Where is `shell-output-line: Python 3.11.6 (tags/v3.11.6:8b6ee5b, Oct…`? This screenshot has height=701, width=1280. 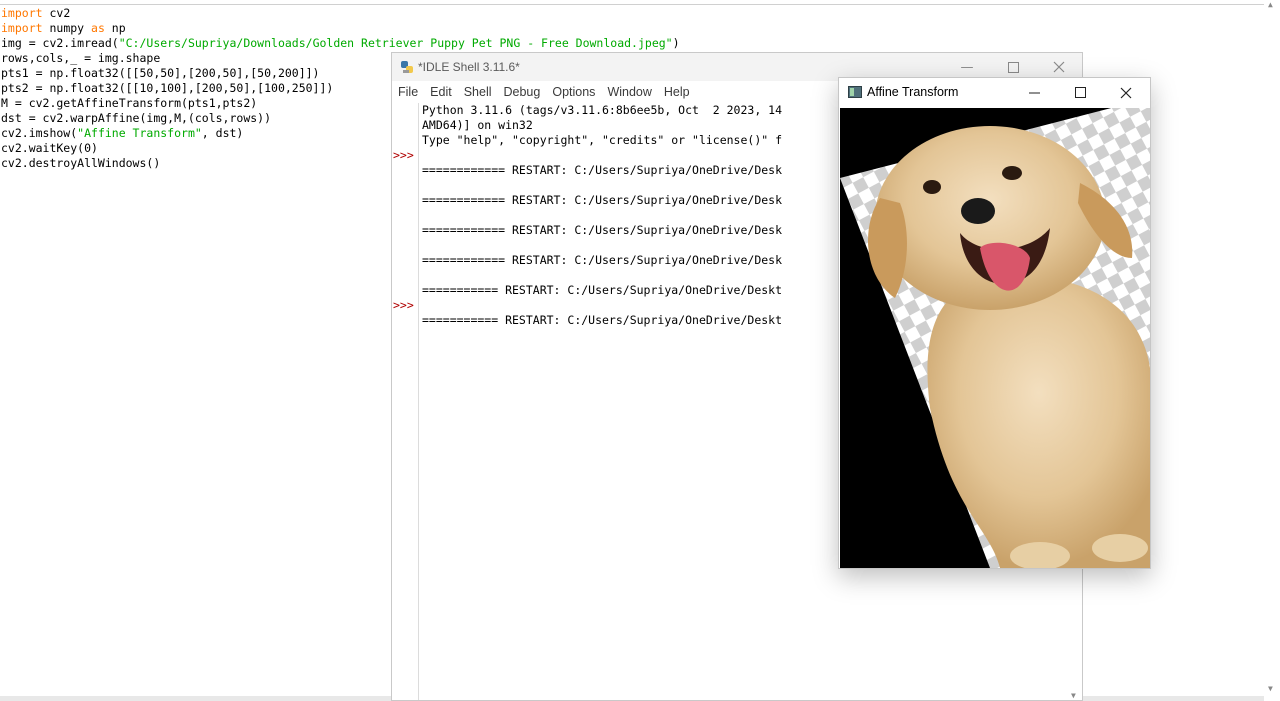
shell-output-line: Python 3.11.6 (tags/v3.11.6:8b6ee5b, Oct… is located at coordinates (602, 110).